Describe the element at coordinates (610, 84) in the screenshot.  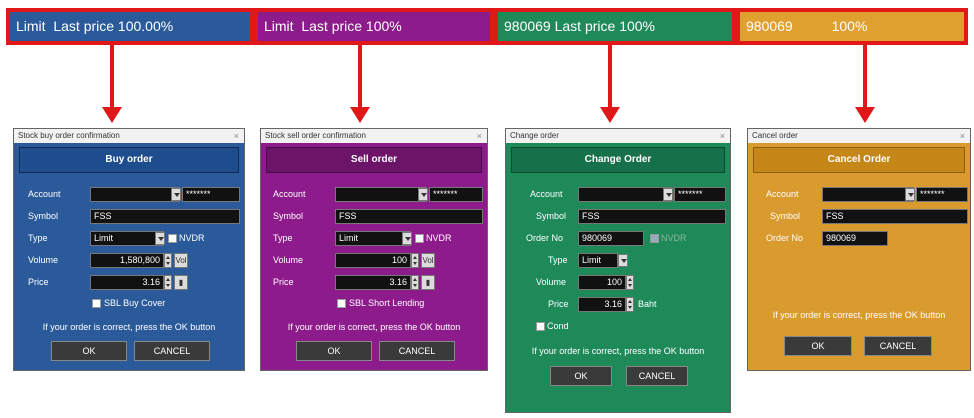
I see `arrow-change` at that location.